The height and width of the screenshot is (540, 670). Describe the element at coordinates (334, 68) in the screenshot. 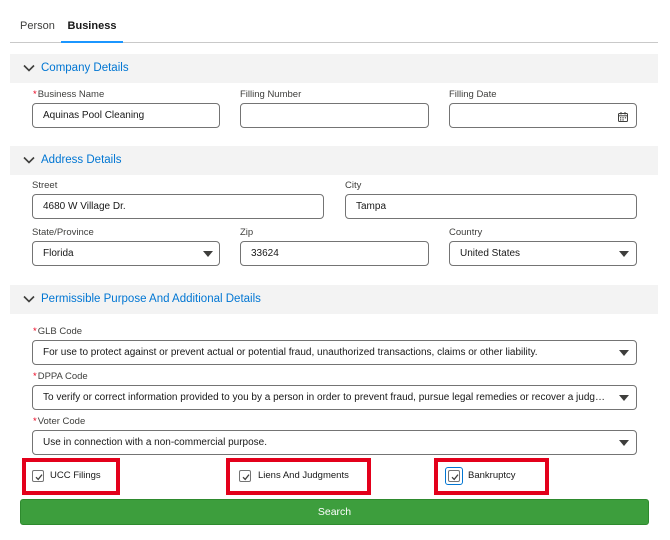

I see `section-company-details: Company Details` at that location.